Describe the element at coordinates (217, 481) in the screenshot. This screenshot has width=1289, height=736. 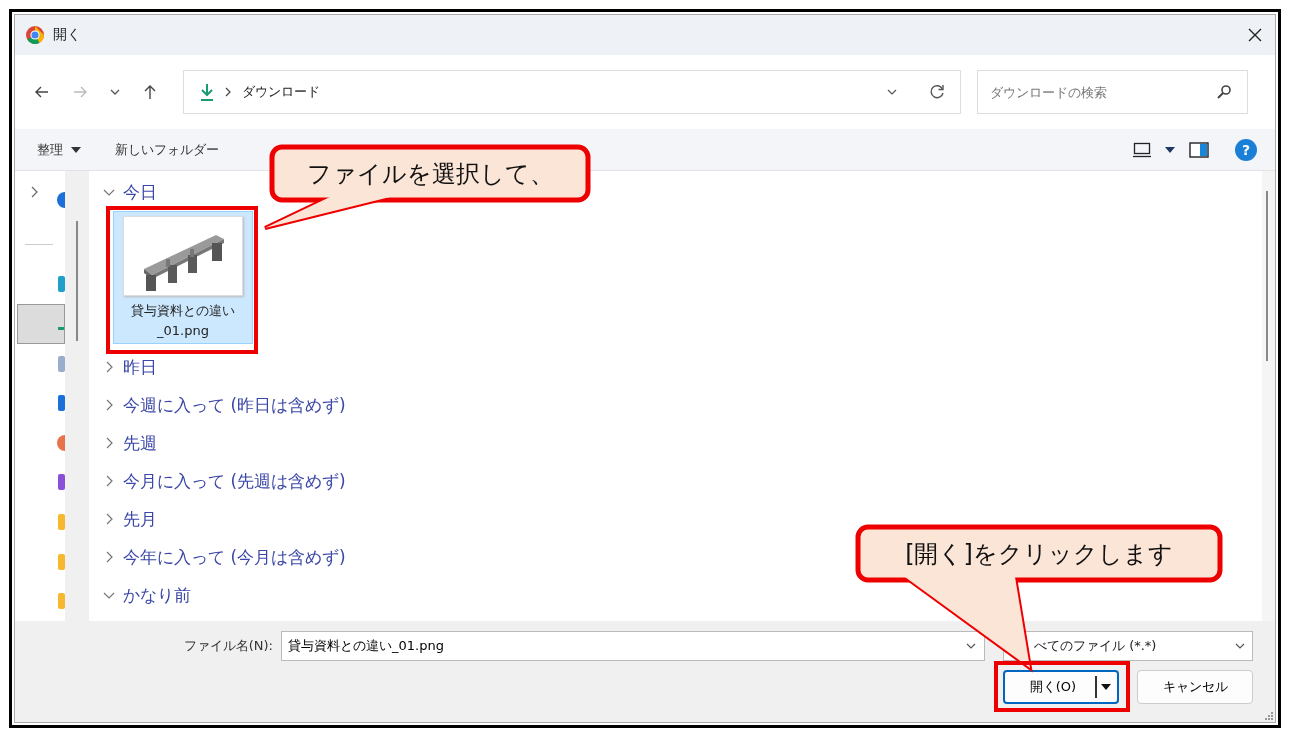
I see `group-header: 今月に入って (先週は含めず)` at that location.